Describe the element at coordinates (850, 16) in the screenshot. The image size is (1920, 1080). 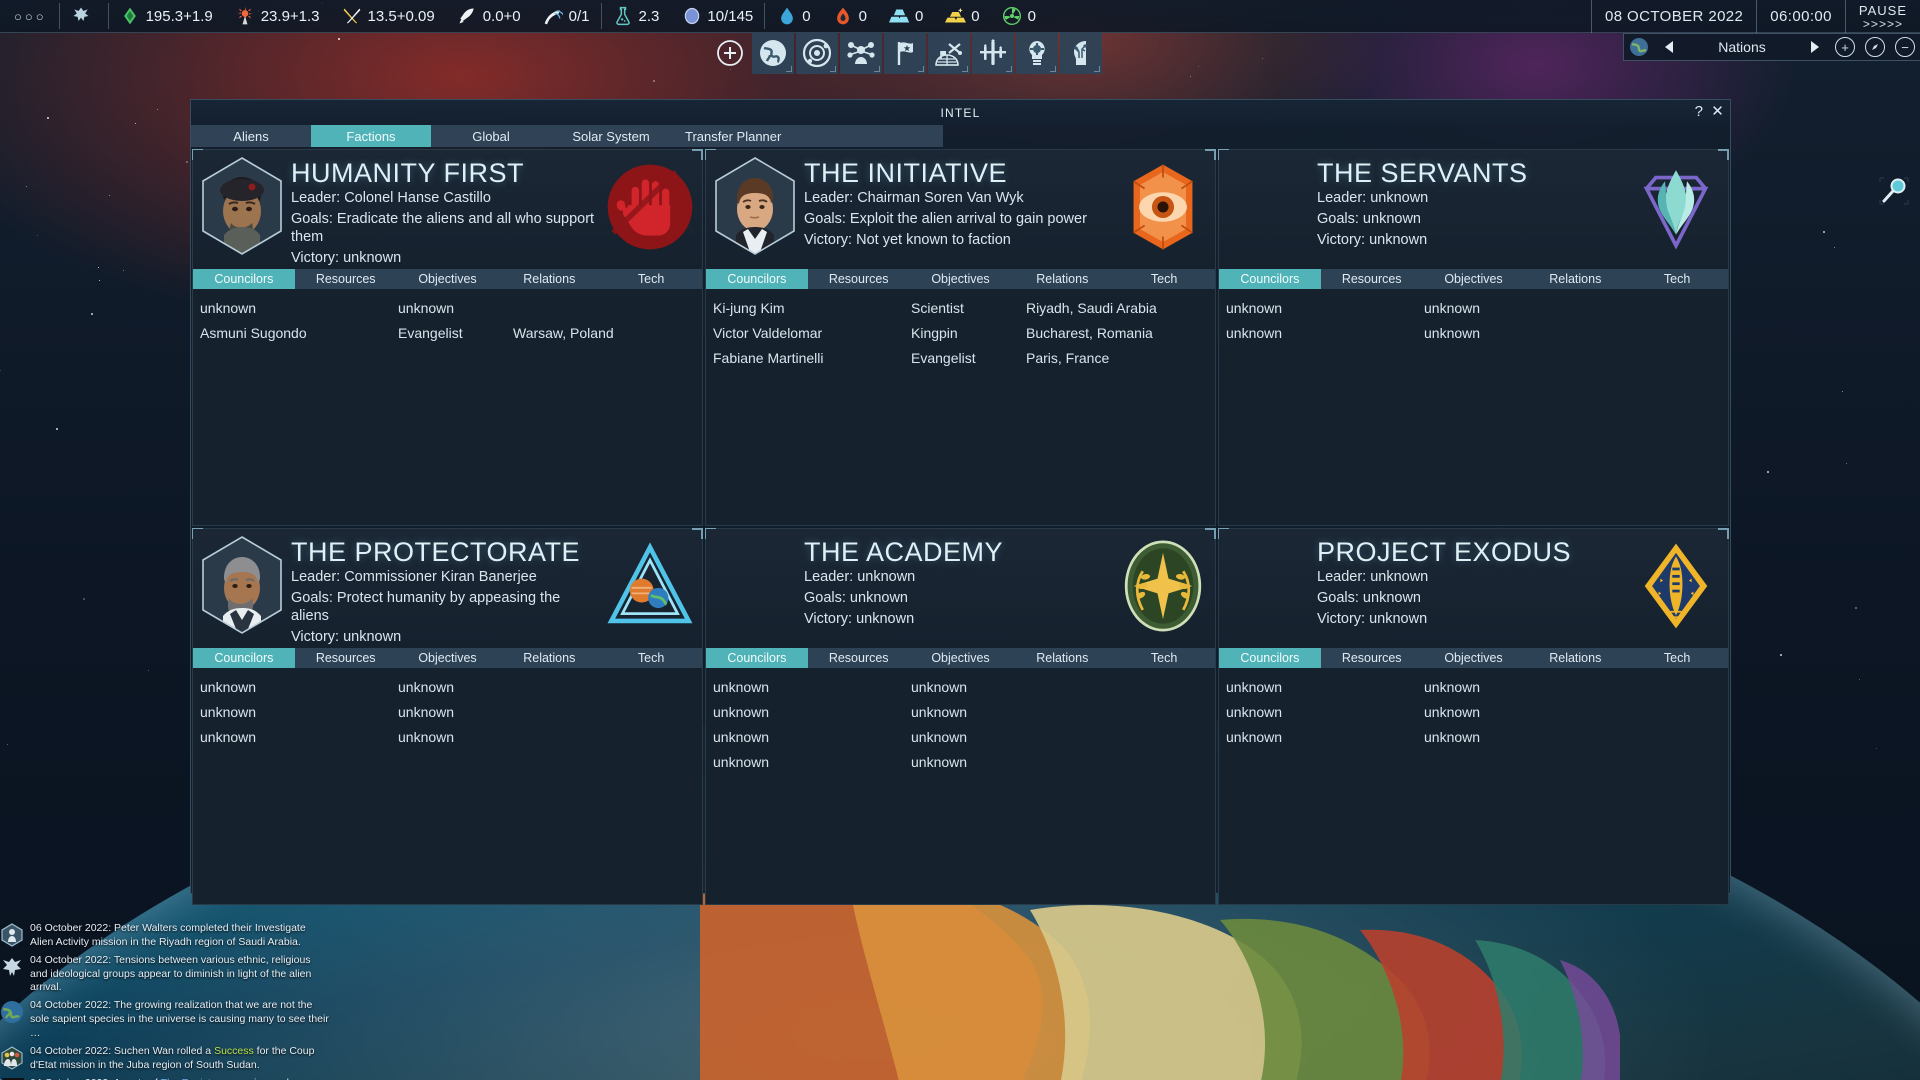
I see `resource-volatiles: 0` at that location.